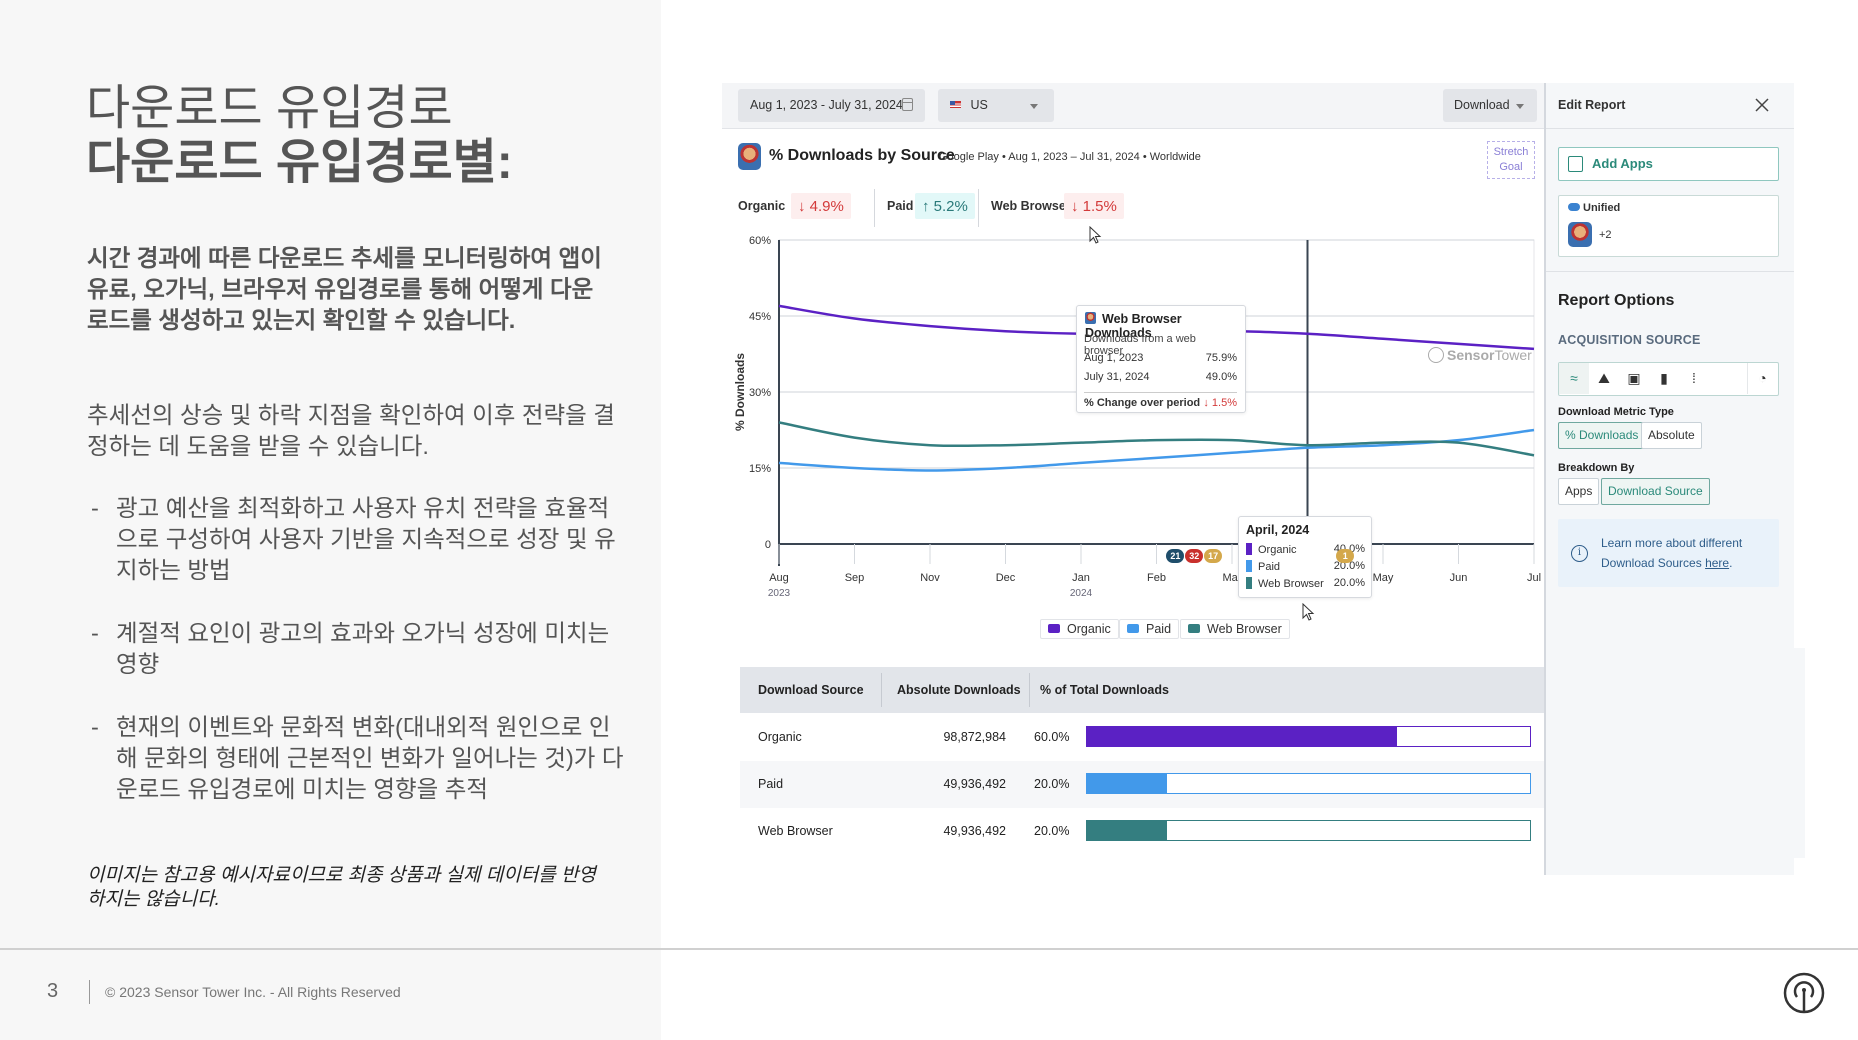  Describe the element at coordinates (1104, 690) in the screenshot. I see `column-header: % of Total Downloads` at that location.